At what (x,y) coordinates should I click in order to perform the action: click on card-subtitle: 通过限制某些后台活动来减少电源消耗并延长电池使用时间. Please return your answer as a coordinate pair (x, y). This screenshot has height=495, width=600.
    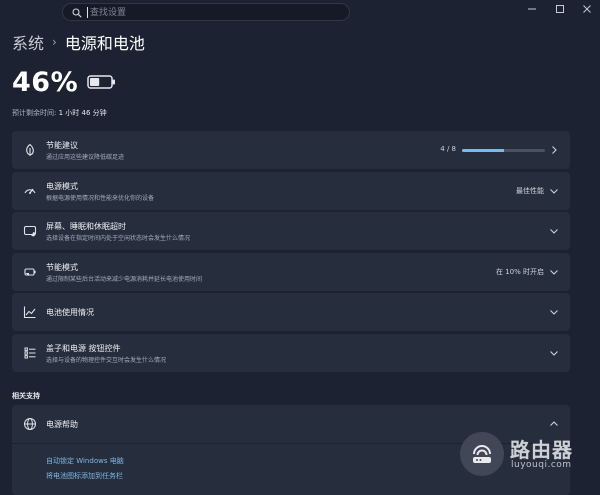
    Looking at the image, I should click on (124, 279).